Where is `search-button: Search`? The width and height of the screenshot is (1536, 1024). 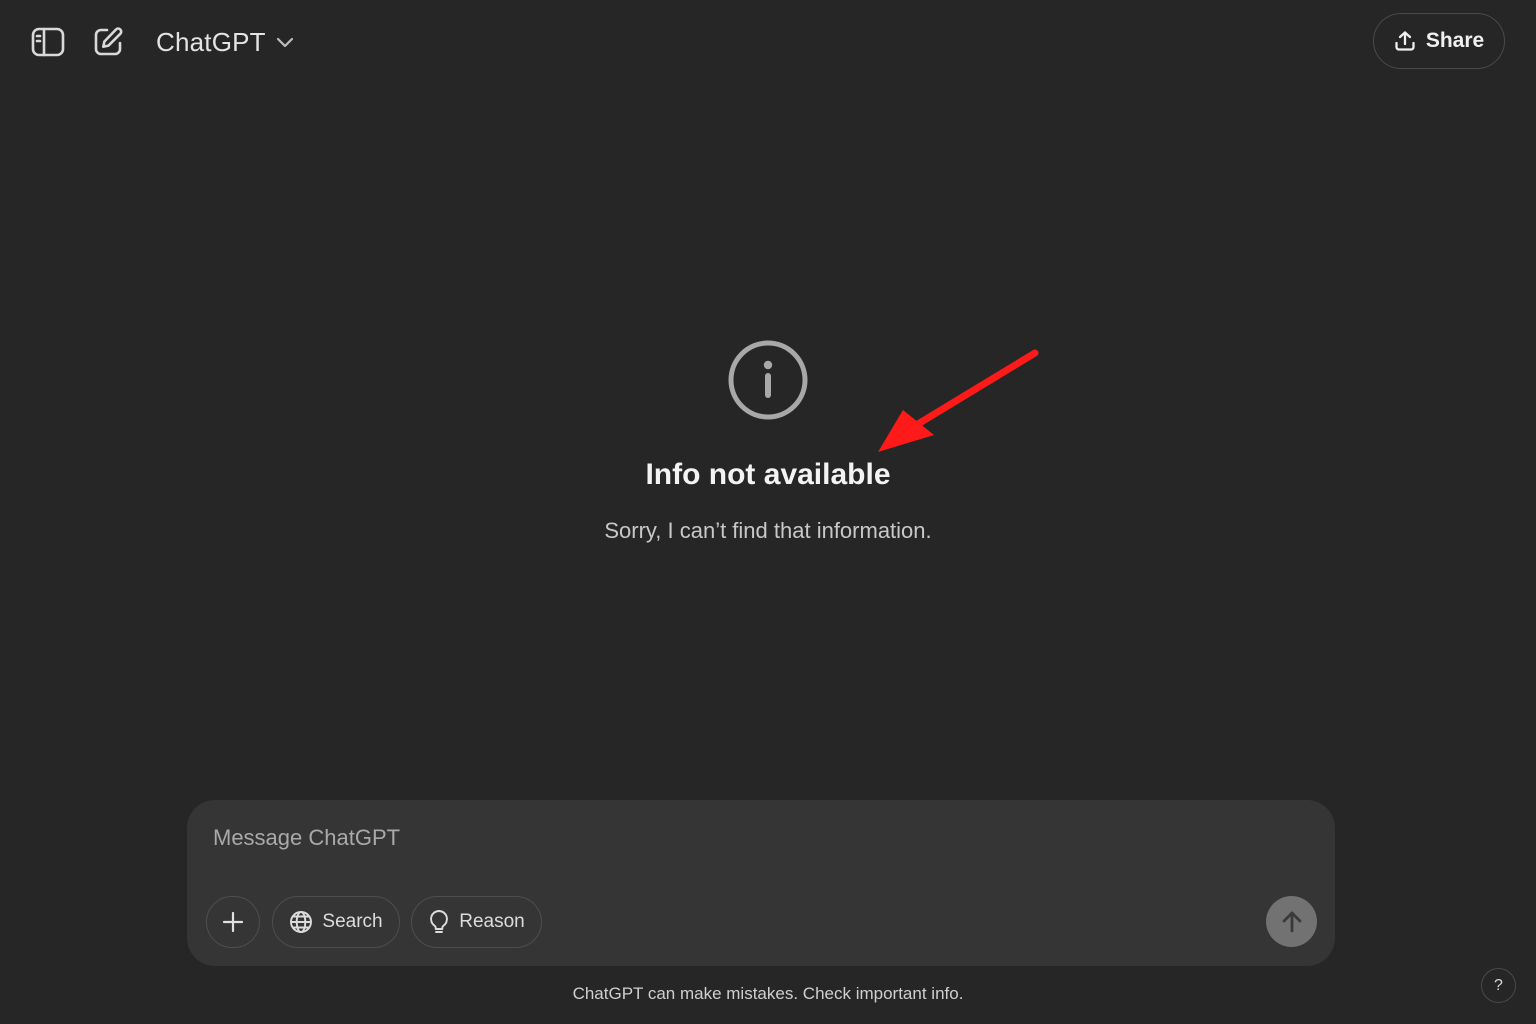 search-button: Search is located at coordinates (336, 922).